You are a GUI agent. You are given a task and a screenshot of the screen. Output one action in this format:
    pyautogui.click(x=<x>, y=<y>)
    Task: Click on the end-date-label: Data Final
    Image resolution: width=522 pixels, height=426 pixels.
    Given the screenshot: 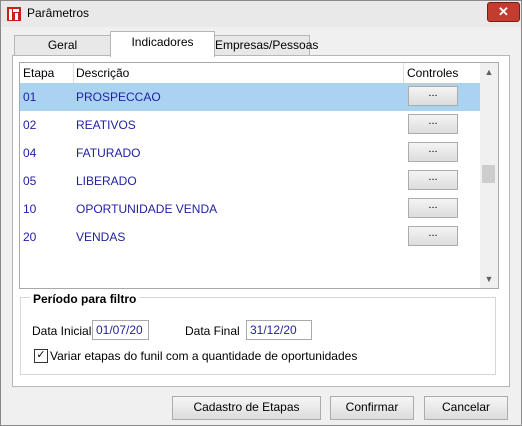 What is the action you would take?
    pyautogui.click(x=212, y=331)
    